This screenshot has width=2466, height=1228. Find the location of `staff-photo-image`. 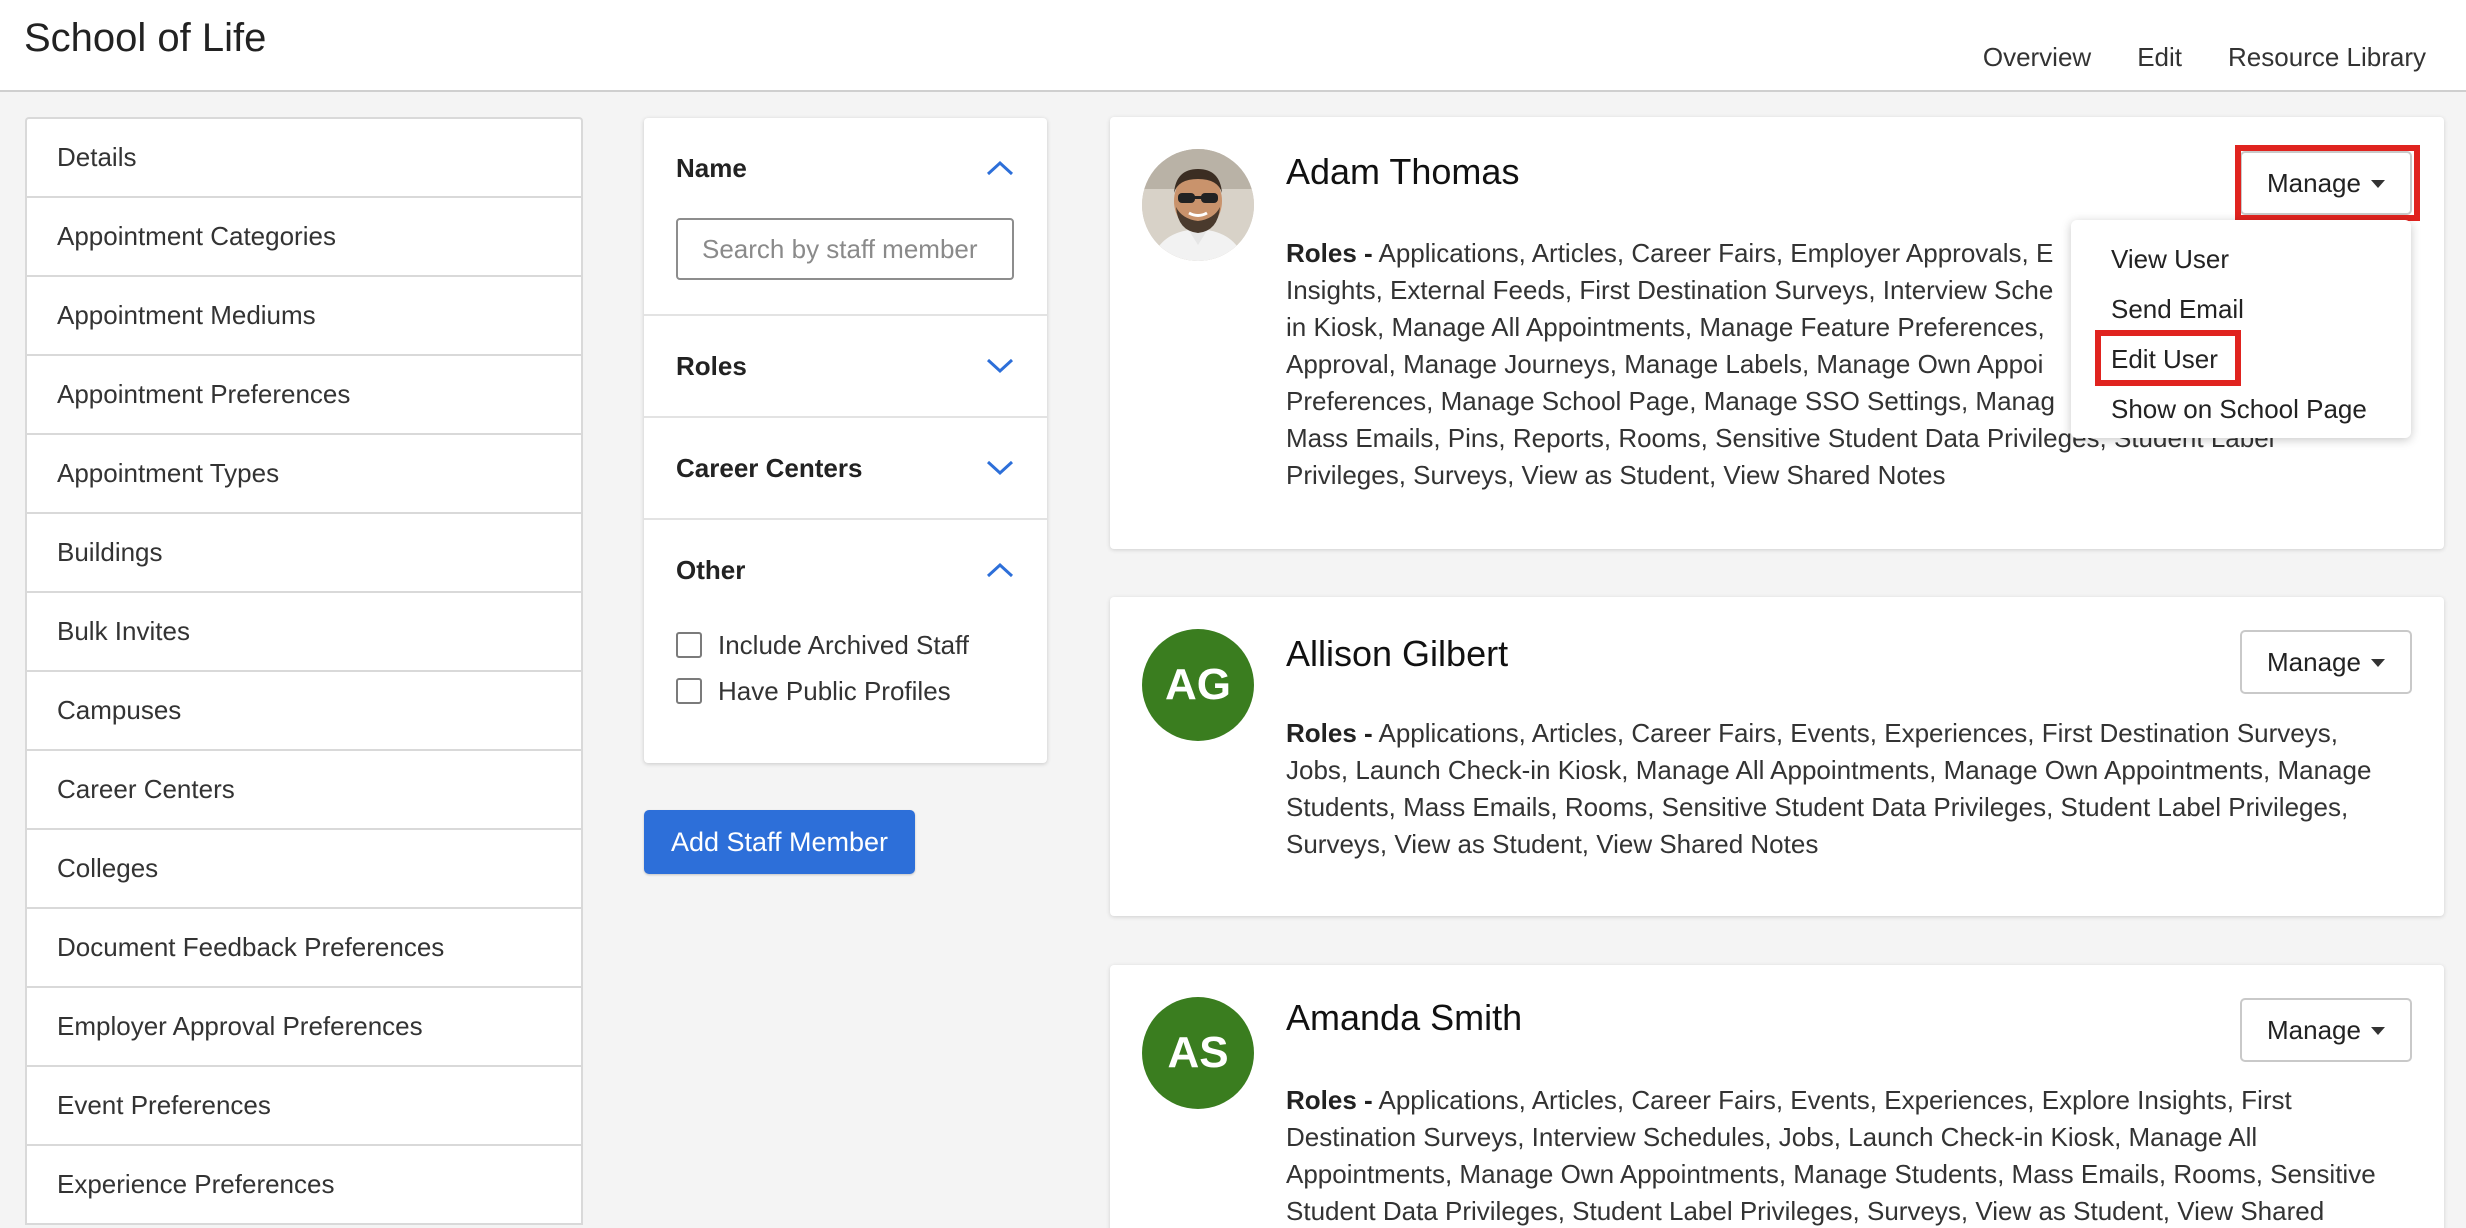

staff-photo-image is located at coordinates (1198, 205).